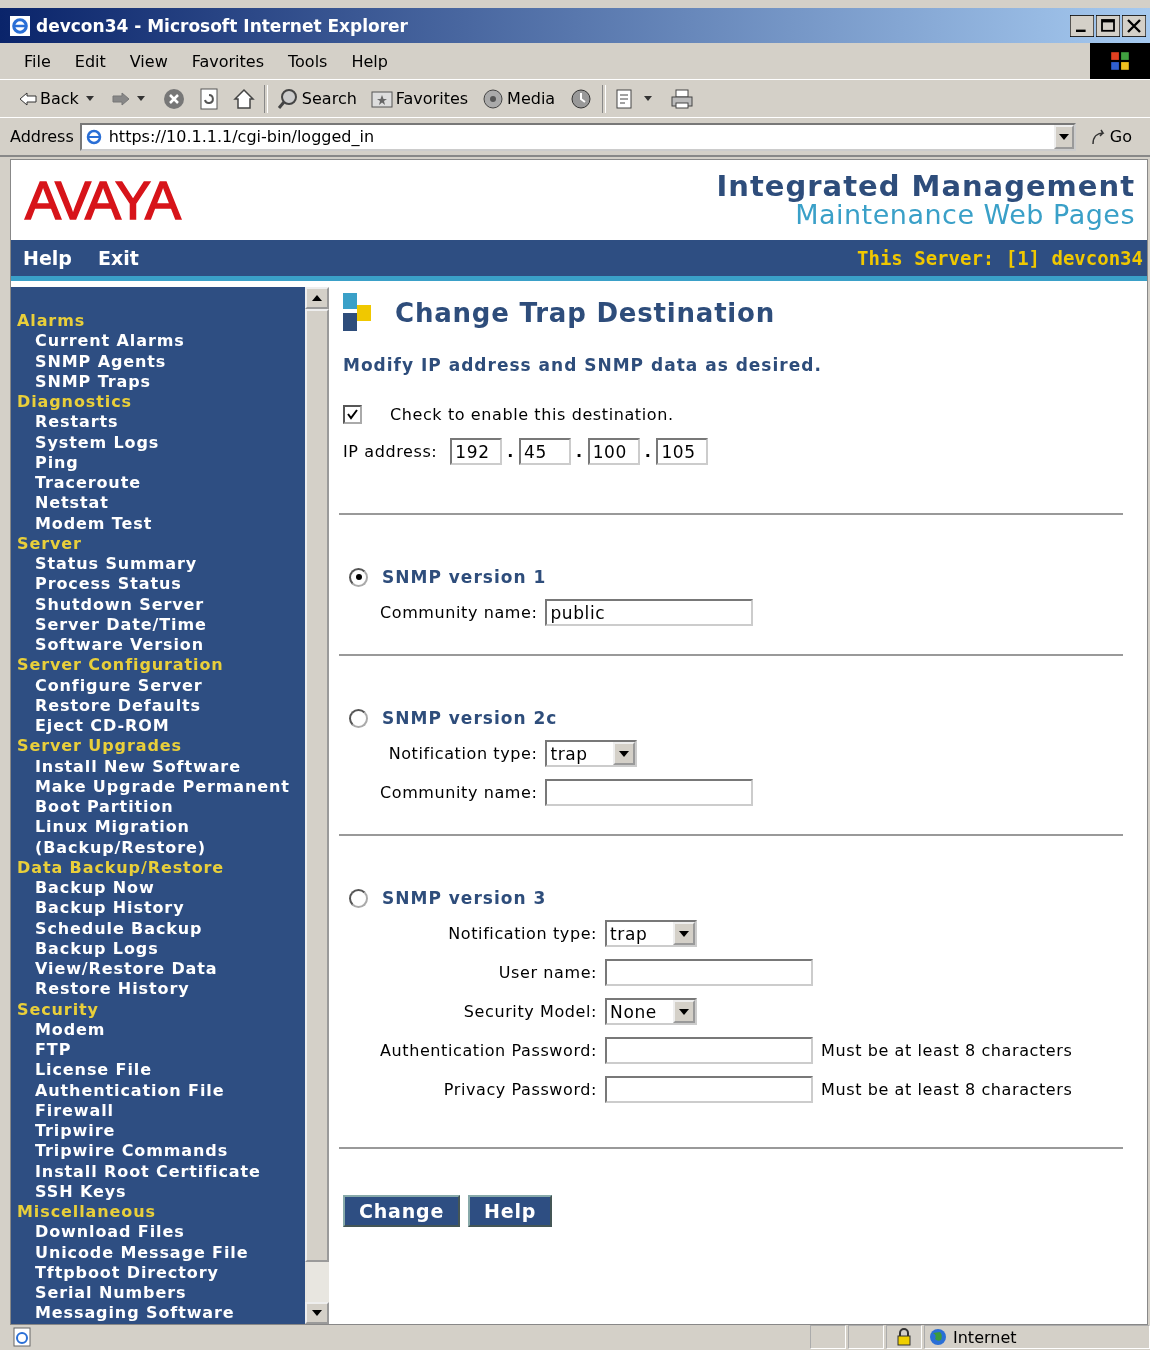  Describe the element at coordinates (161, 604) in the screenshot. I see `sidebar-item: Shutdown Server` at that location.